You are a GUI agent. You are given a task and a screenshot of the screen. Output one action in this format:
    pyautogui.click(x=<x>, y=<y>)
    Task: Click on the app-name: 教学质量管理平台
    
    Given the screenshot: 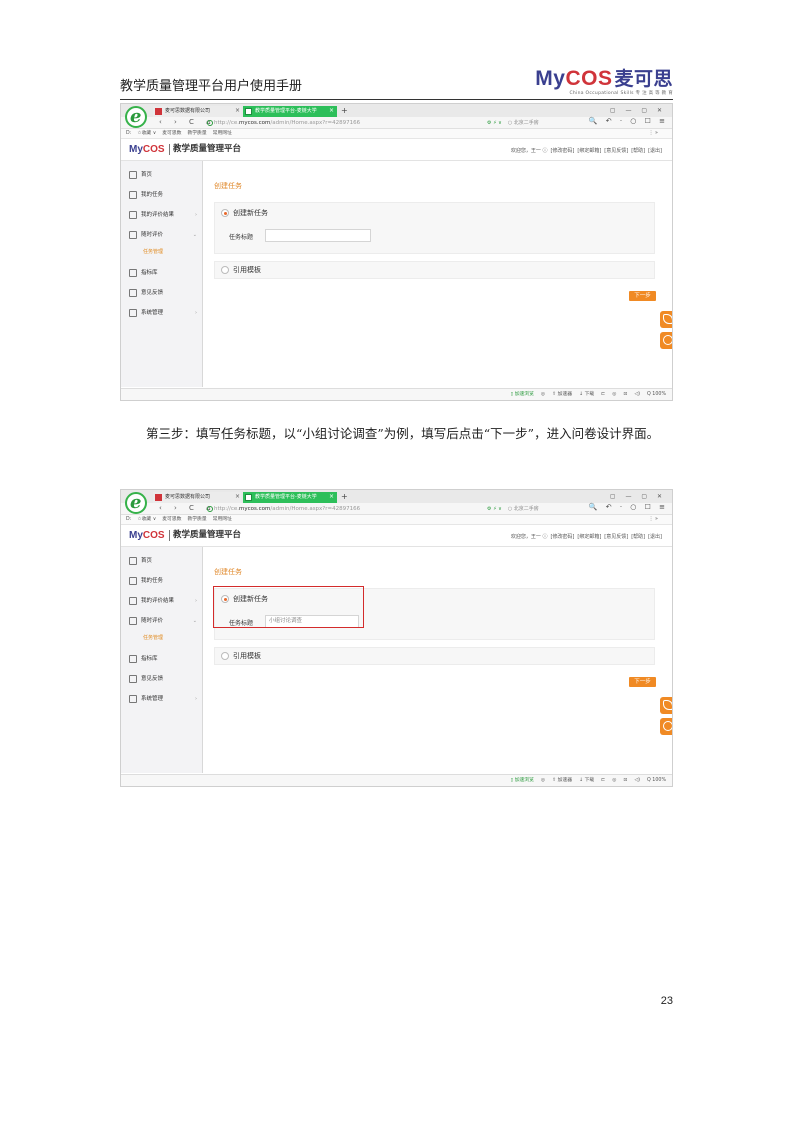 What is the action you would take?
    pyautogui.click(x=205, y=149)
    